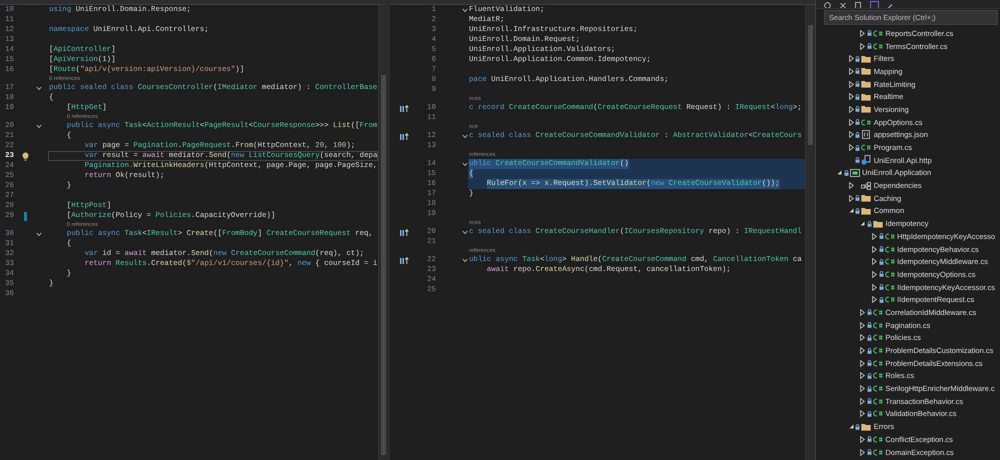 The width and height of the screenshot is (1000, 460). Describe the element at coordinates (25, 156) in the screenshot. I see `lightbulb-icon` at that location.